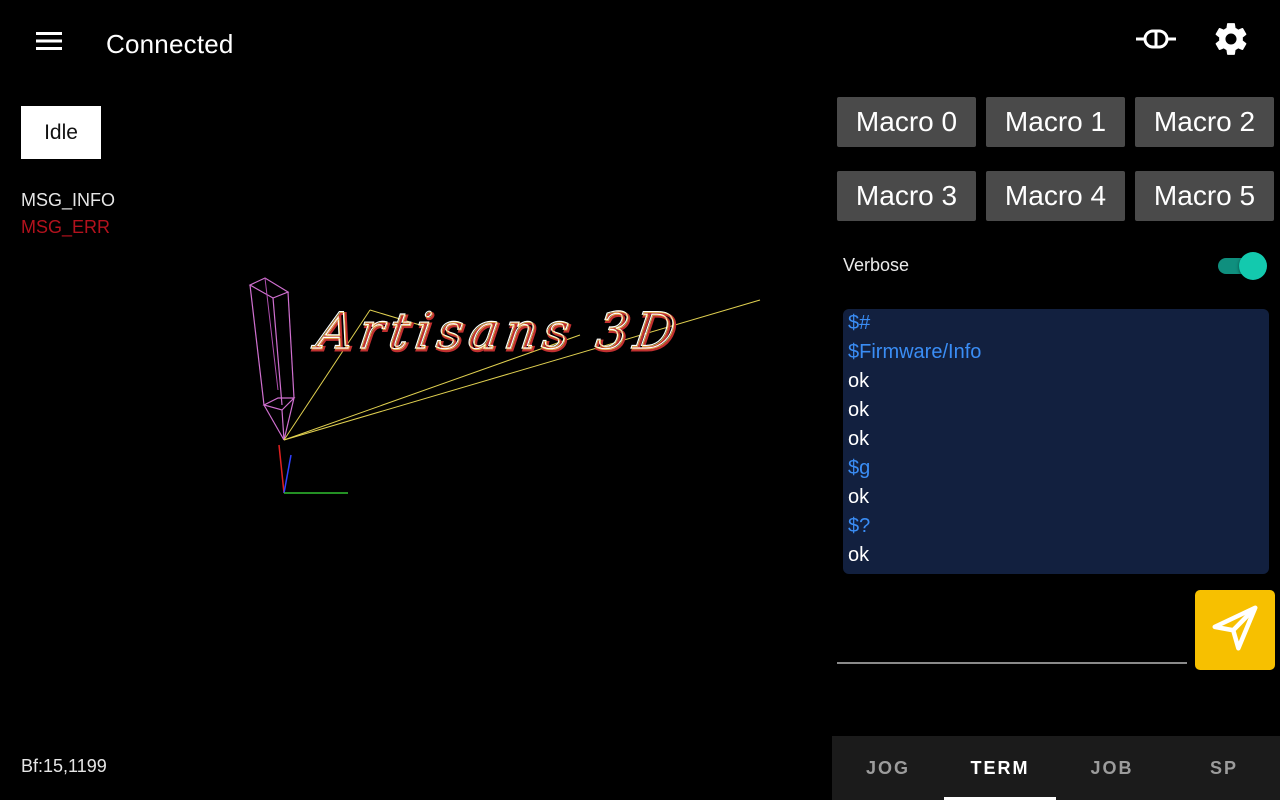 This screenshot has width=1280, height=800. I want to click on connection-button, so click(1156, 41).